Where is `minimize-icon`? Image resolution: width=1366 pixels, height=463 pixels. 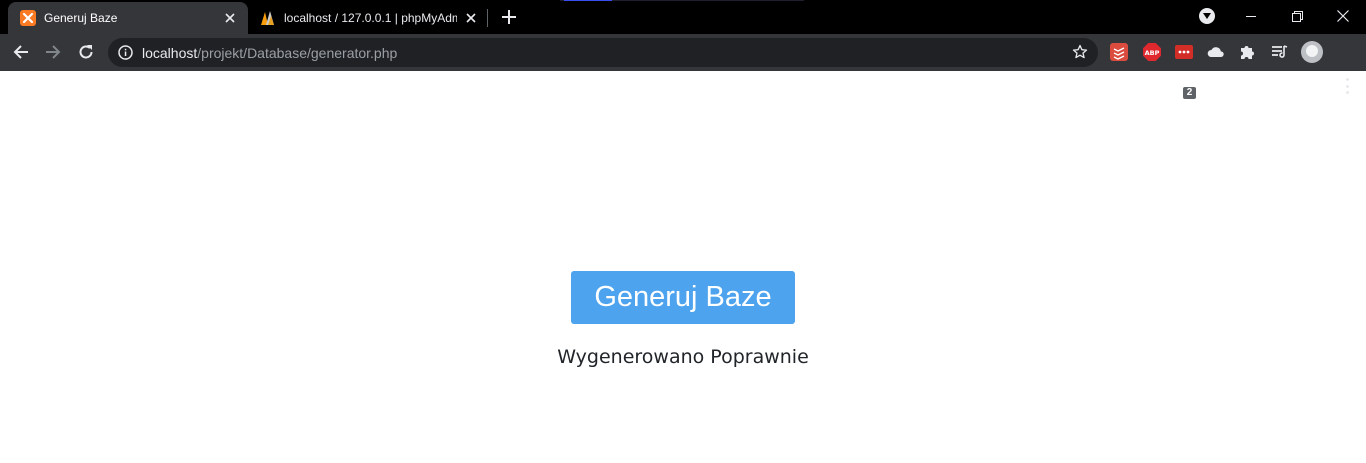
minimize-icon is located at coordinates (1251, 16).